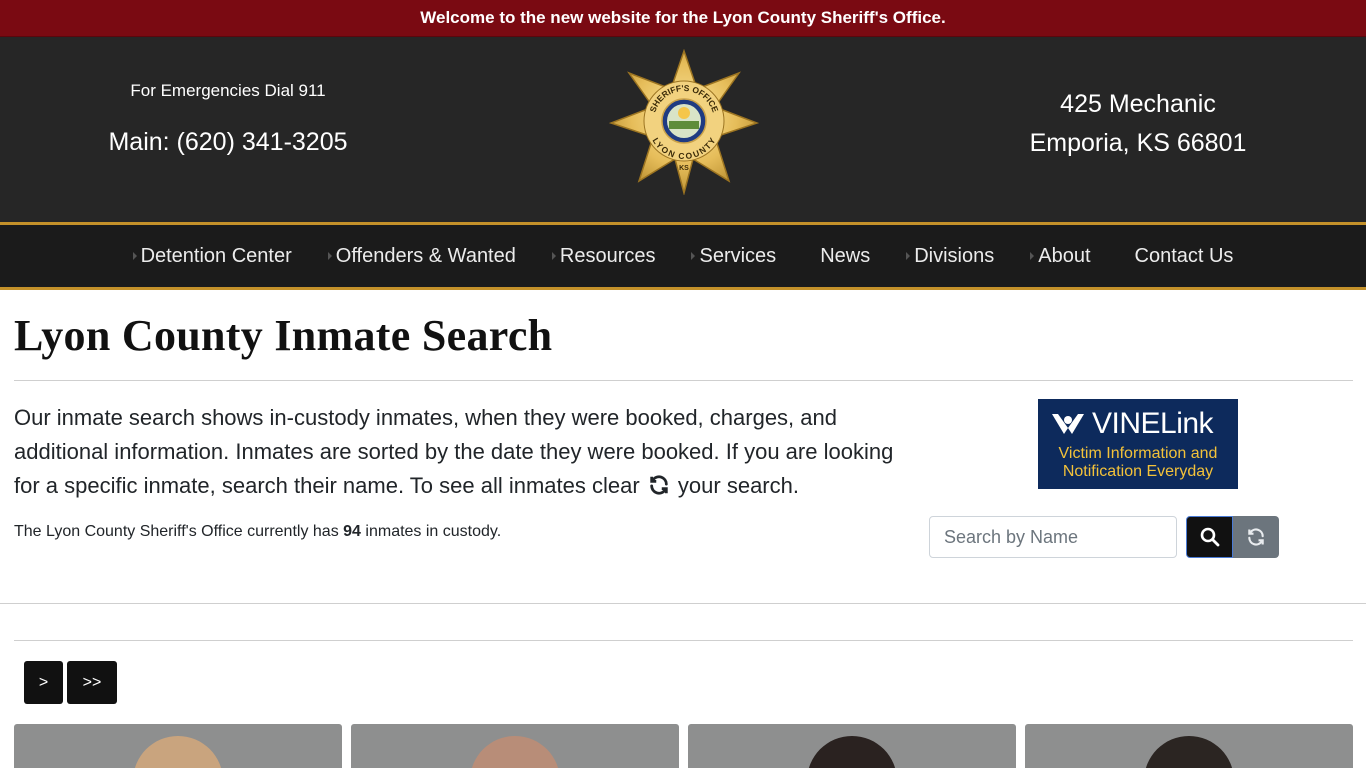 This screenshot has height=768, width=1366. I want to click on nav-contact-us: Contact Us, so click(1180, 256).